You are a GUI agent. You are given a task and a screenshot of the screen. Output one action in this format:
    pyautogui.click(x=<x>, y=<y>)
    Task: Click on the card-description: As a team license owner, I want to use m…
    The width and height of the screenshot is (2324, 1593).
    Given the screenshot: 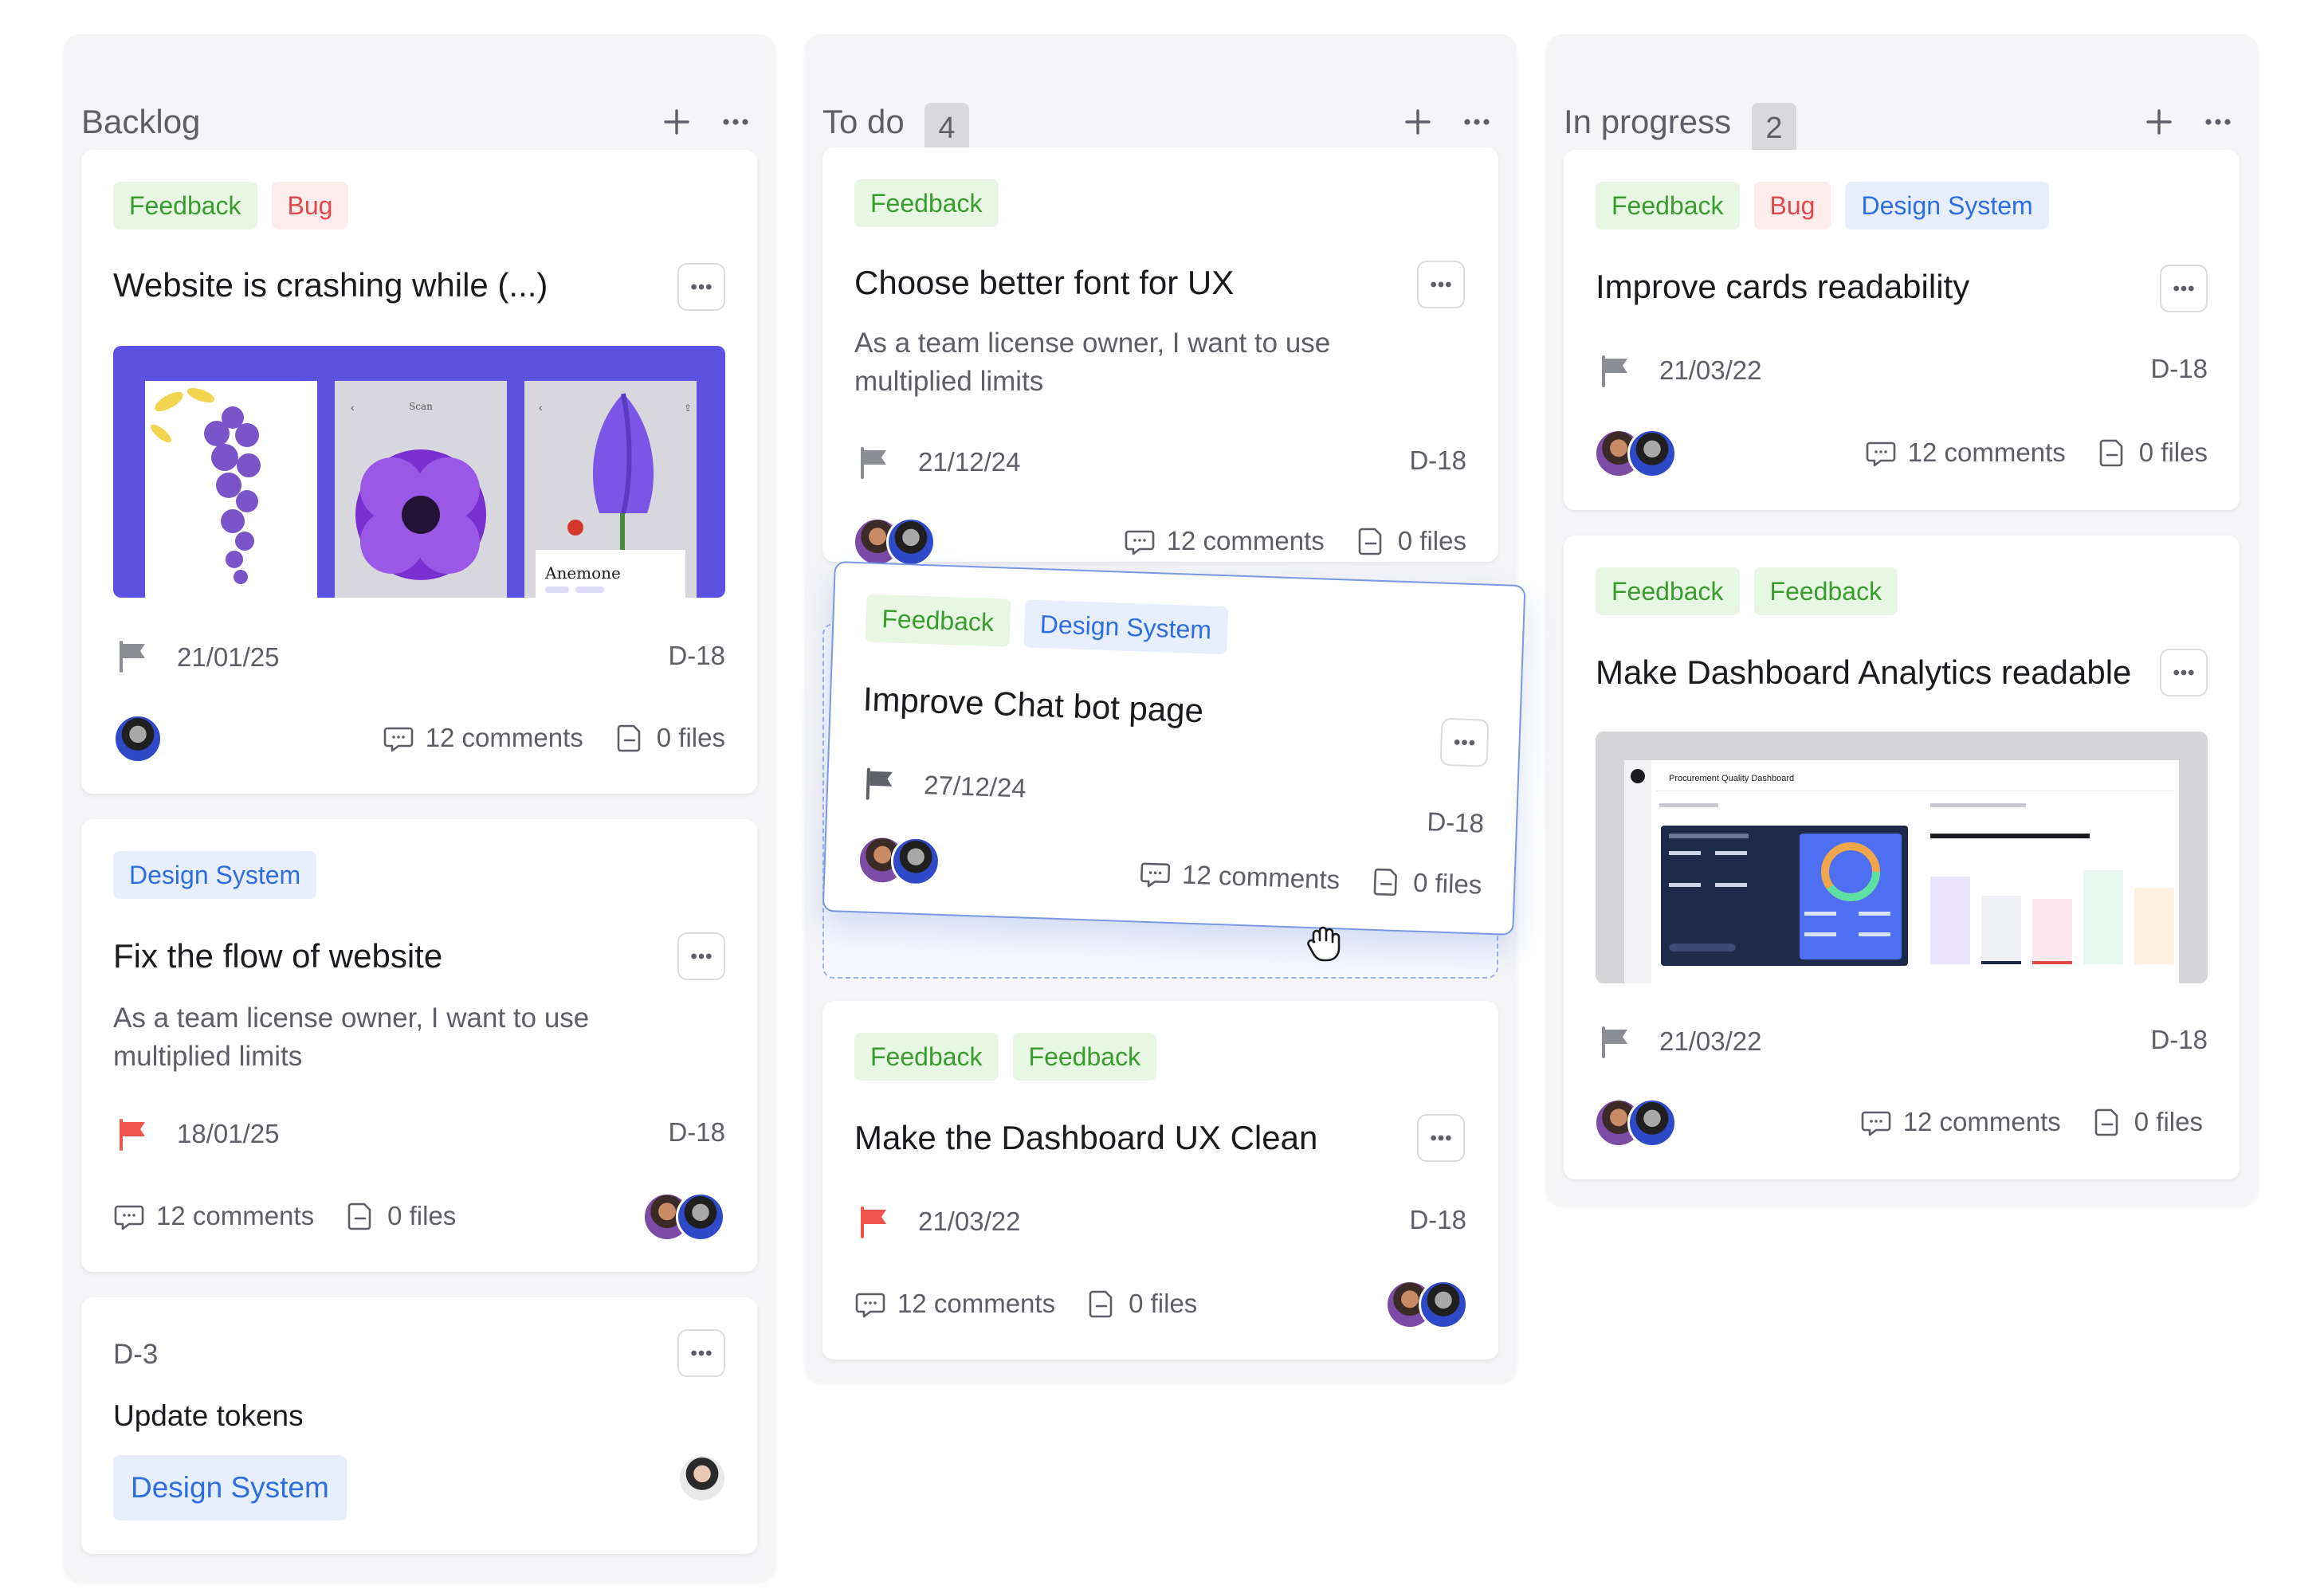 What is the action you would take?
    pyautogui.click(x=351, y=1037)
    